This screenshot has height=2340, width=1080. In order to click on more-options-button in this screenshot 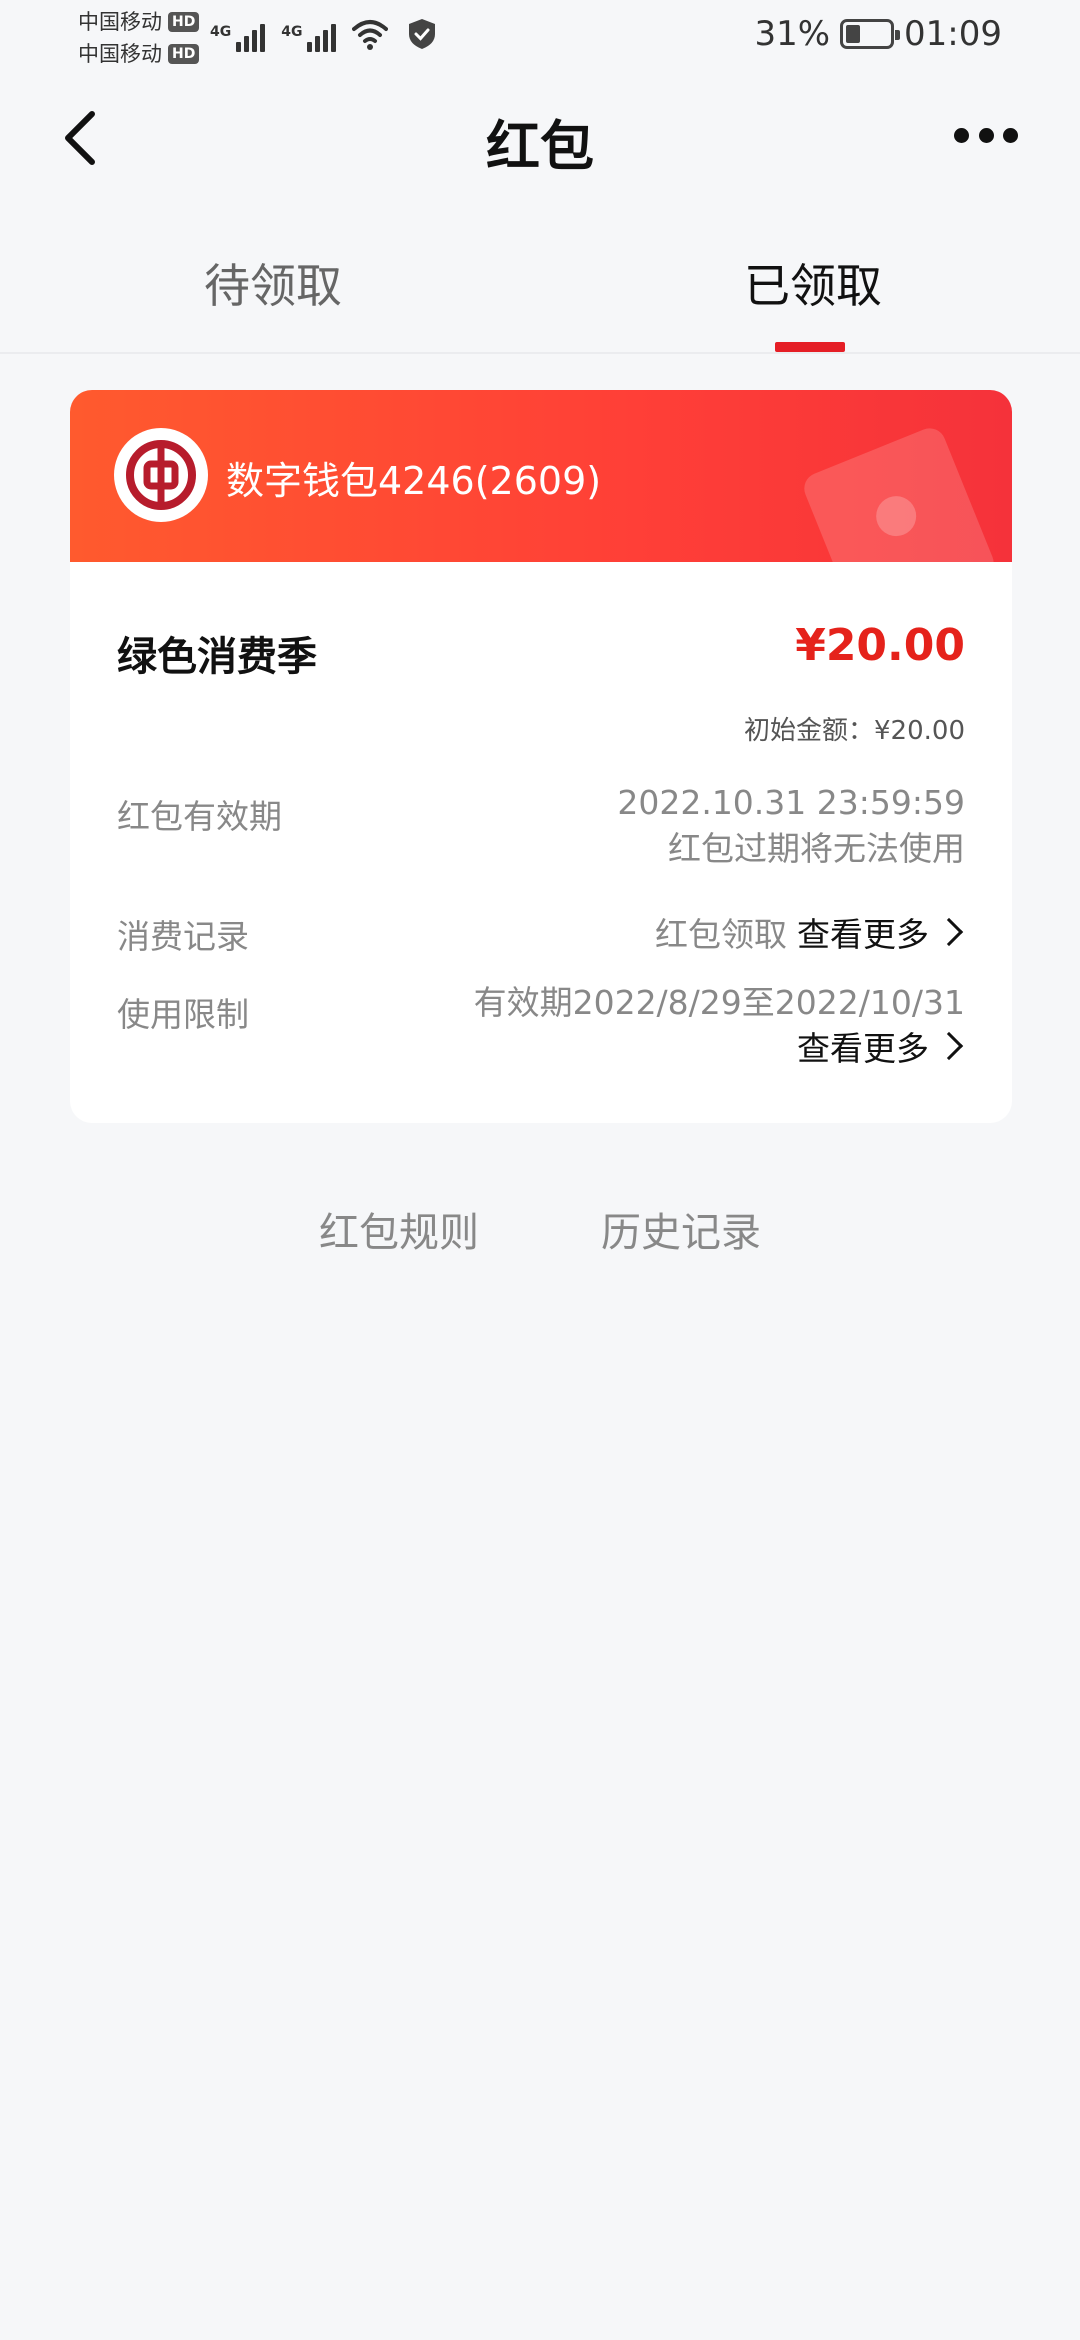, I will do `click(986, 135)`.